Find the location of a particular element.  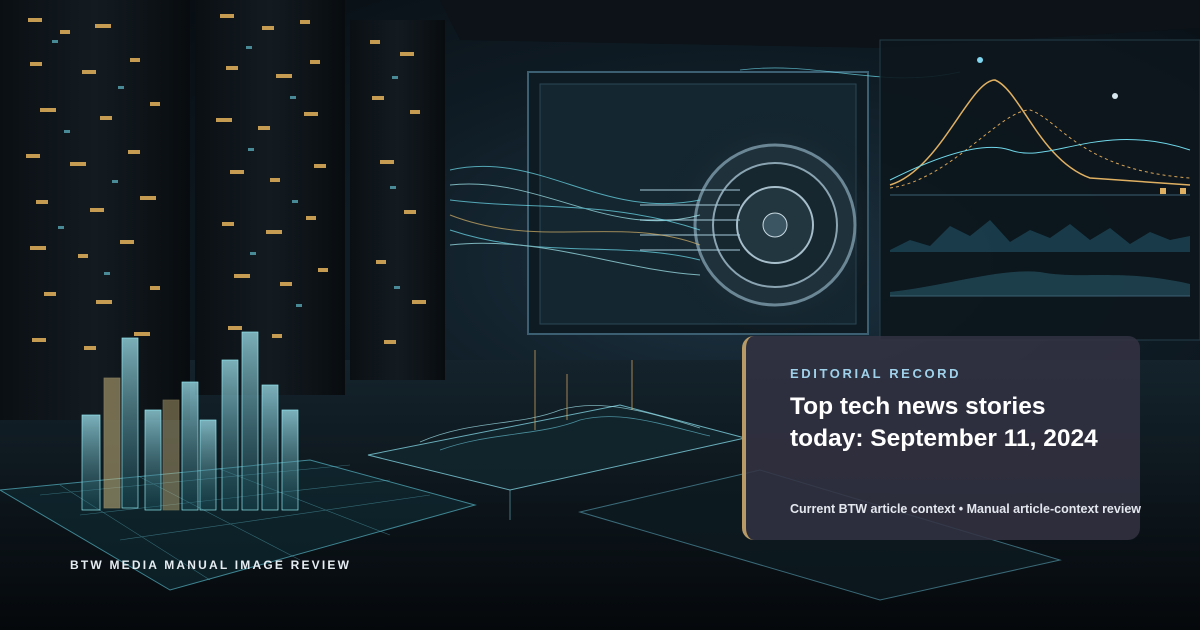

analytics-wall is located at coordinates (1039, 190).